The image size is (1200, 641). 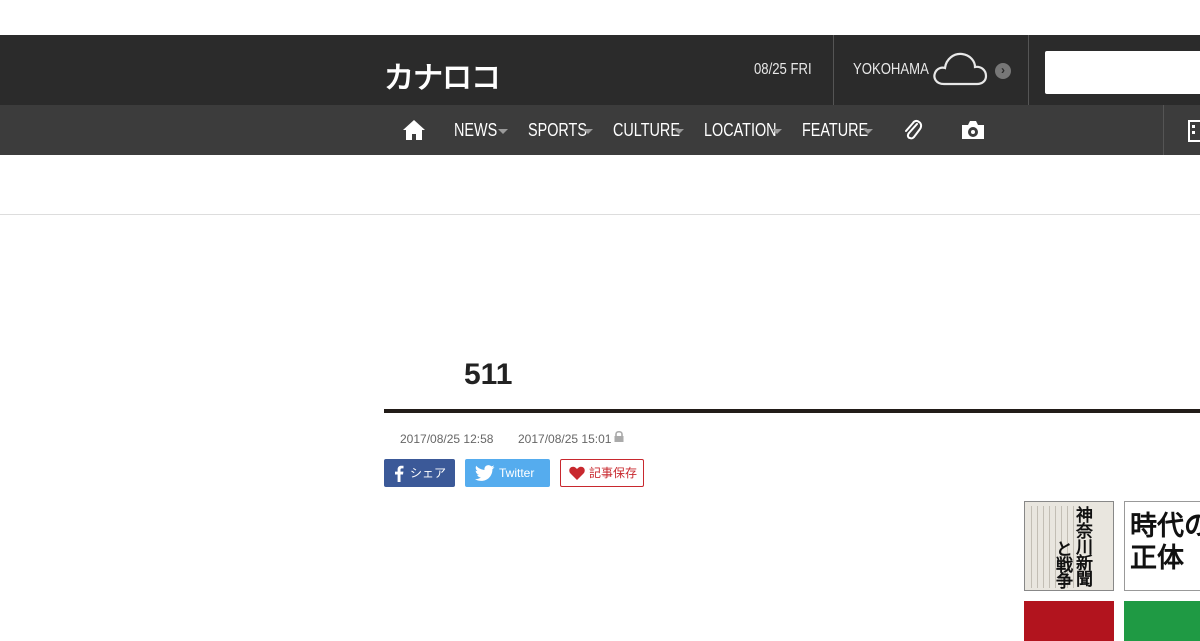 I want to click on banner-title: 神奈川新聞, so click(x=1082, y=546).